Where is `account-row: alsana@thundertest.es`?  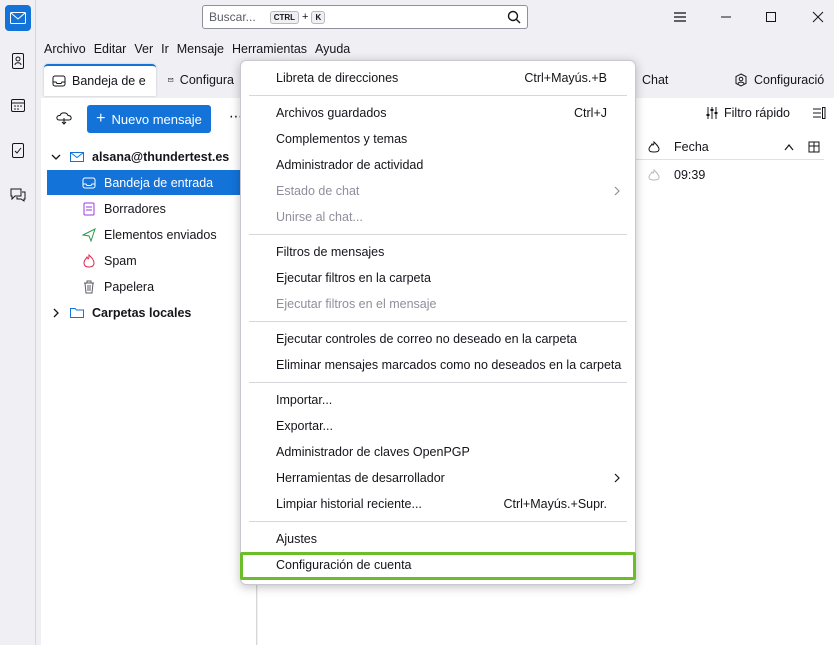
account-row: alsana@thundertest.es is located at coordinates (152, 156).